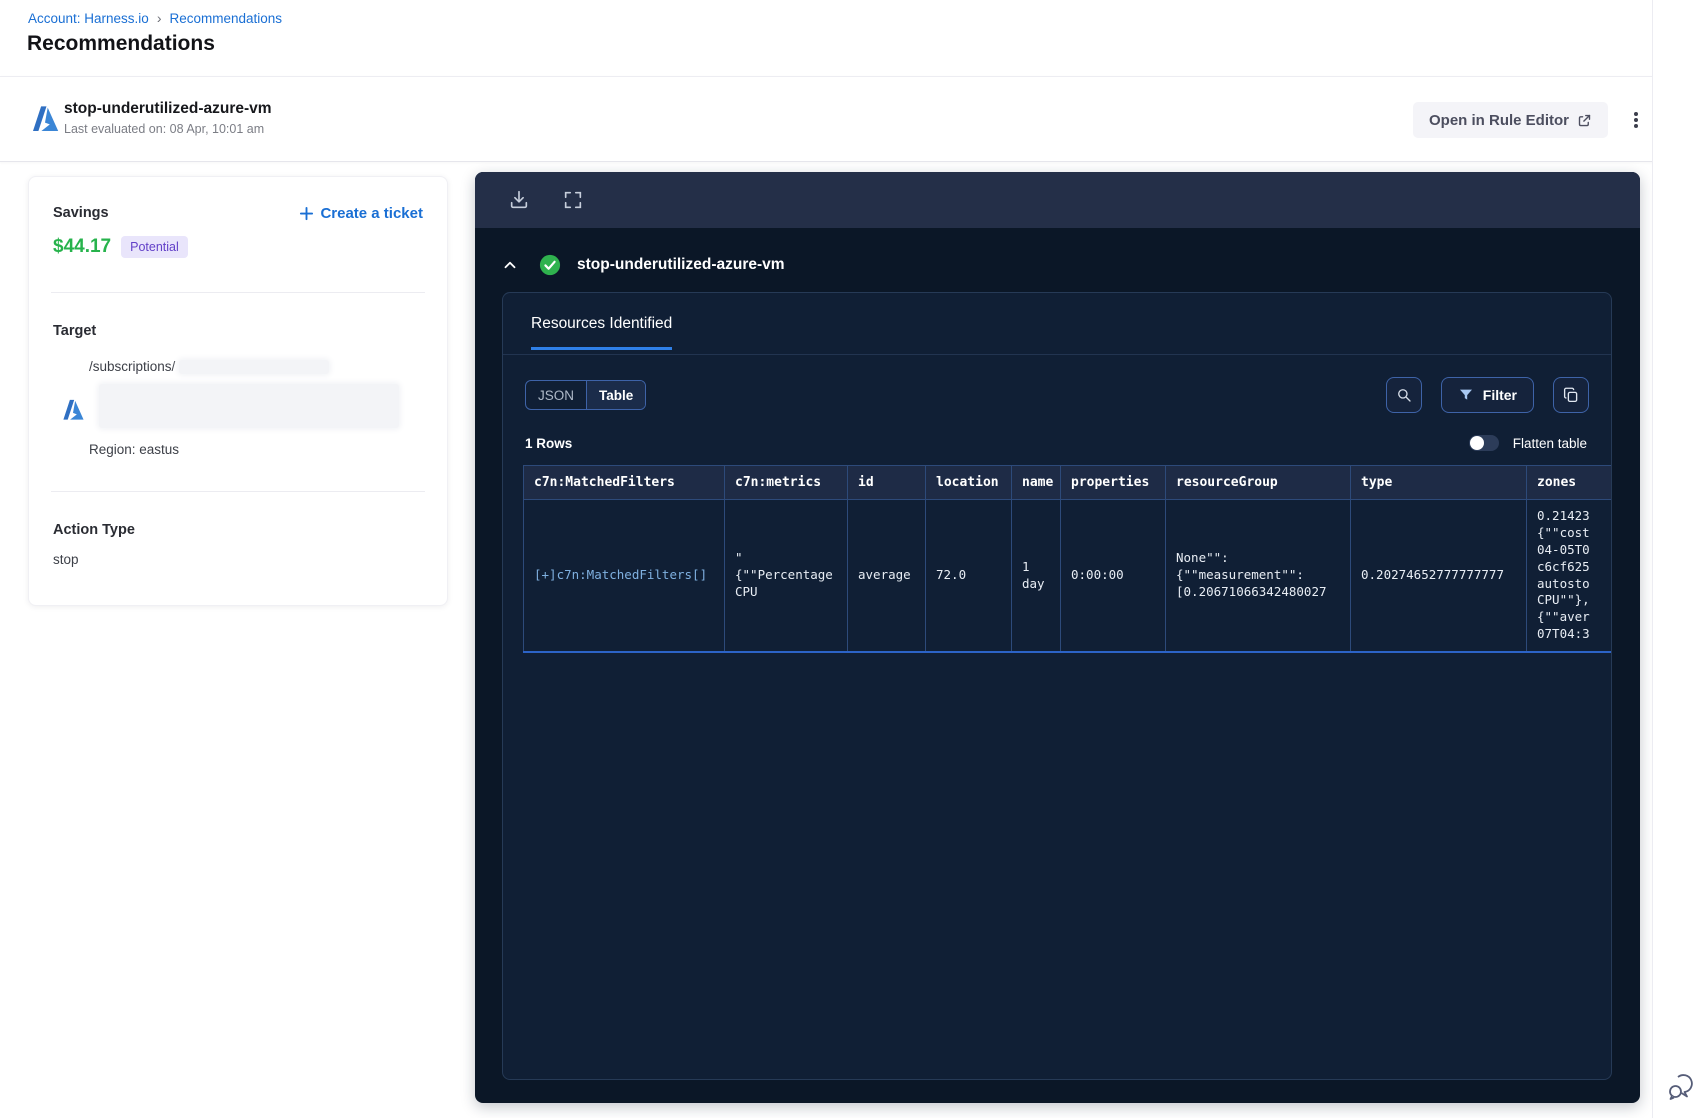 This screenshot has width=1706, height=1118. Describe the element at coordinates (1465, 394) in the screenshot. I see `filter-icon` at that location.